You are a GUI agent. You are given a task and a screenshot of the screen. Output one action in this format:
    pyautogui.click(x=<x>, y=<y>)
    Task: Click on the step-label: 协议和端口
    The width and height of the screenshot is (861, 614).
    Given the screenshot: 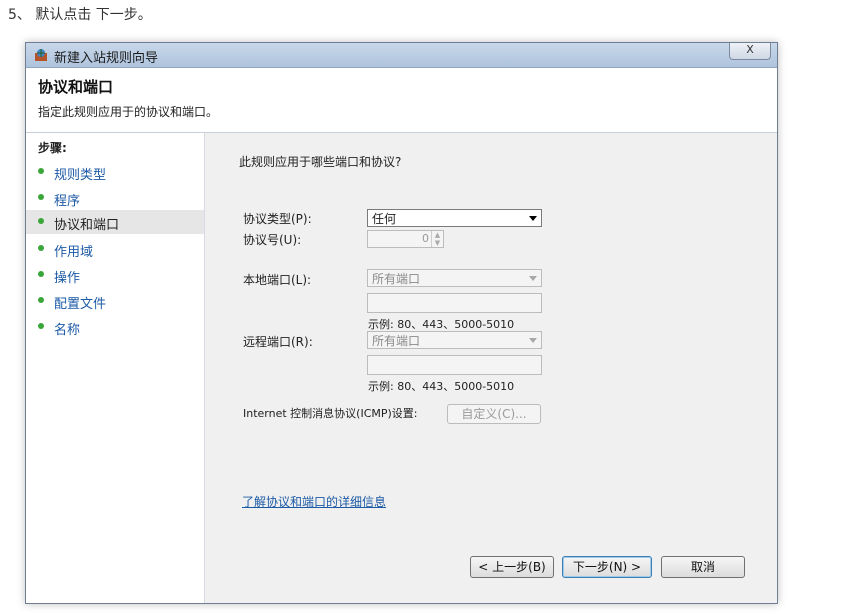 What is the action you would take?
    pyautogui.click(x=87, y=225)
    